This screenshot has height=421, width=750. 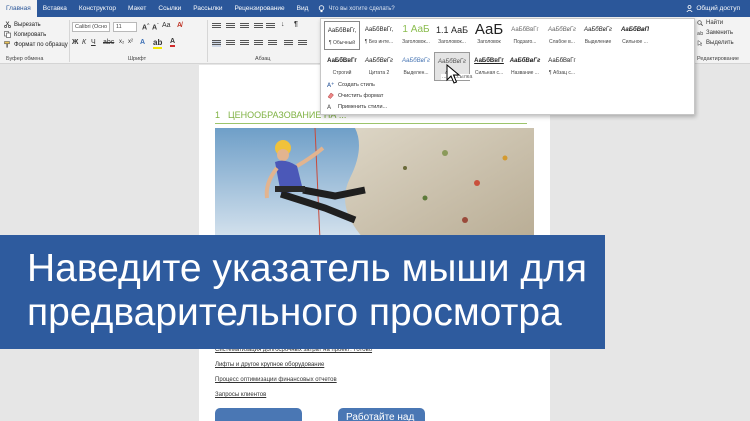 What do you see at coordinates (125, 27) in the screenshot?
I see `font-size-select: 11` at bounding box center [125, 27].